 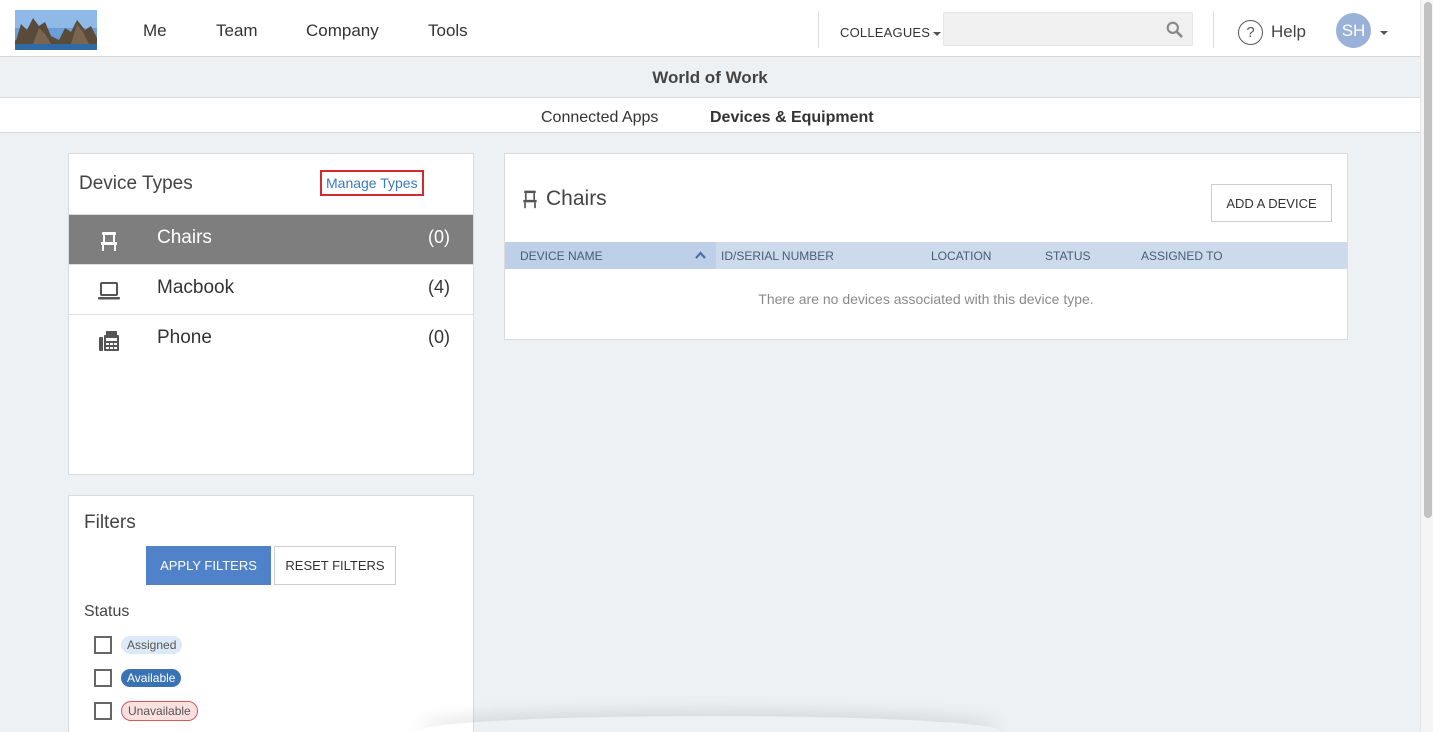 I want to click on nav-company: Company, so click(x=342, y=31).